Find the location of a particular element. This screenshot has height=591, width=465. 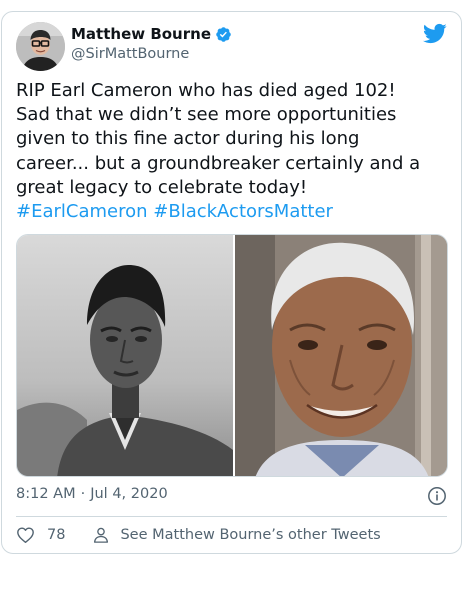

like-count: 78 is located at coordinates (56, 535).